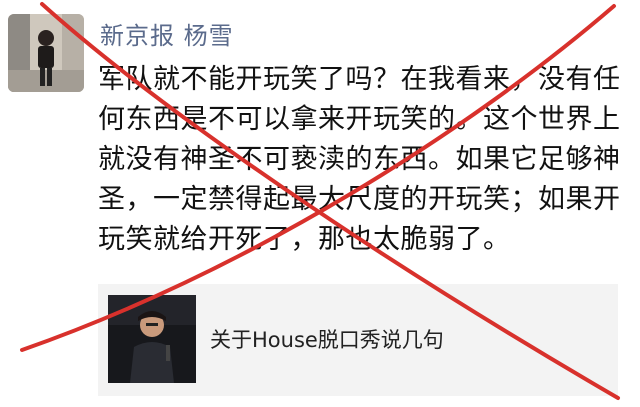  Describe the element at coordinates (359, 159) in the screenshot. I see `post-text-line: 就没有神圣不可亵渎的东西。如果它足够神` at that location.